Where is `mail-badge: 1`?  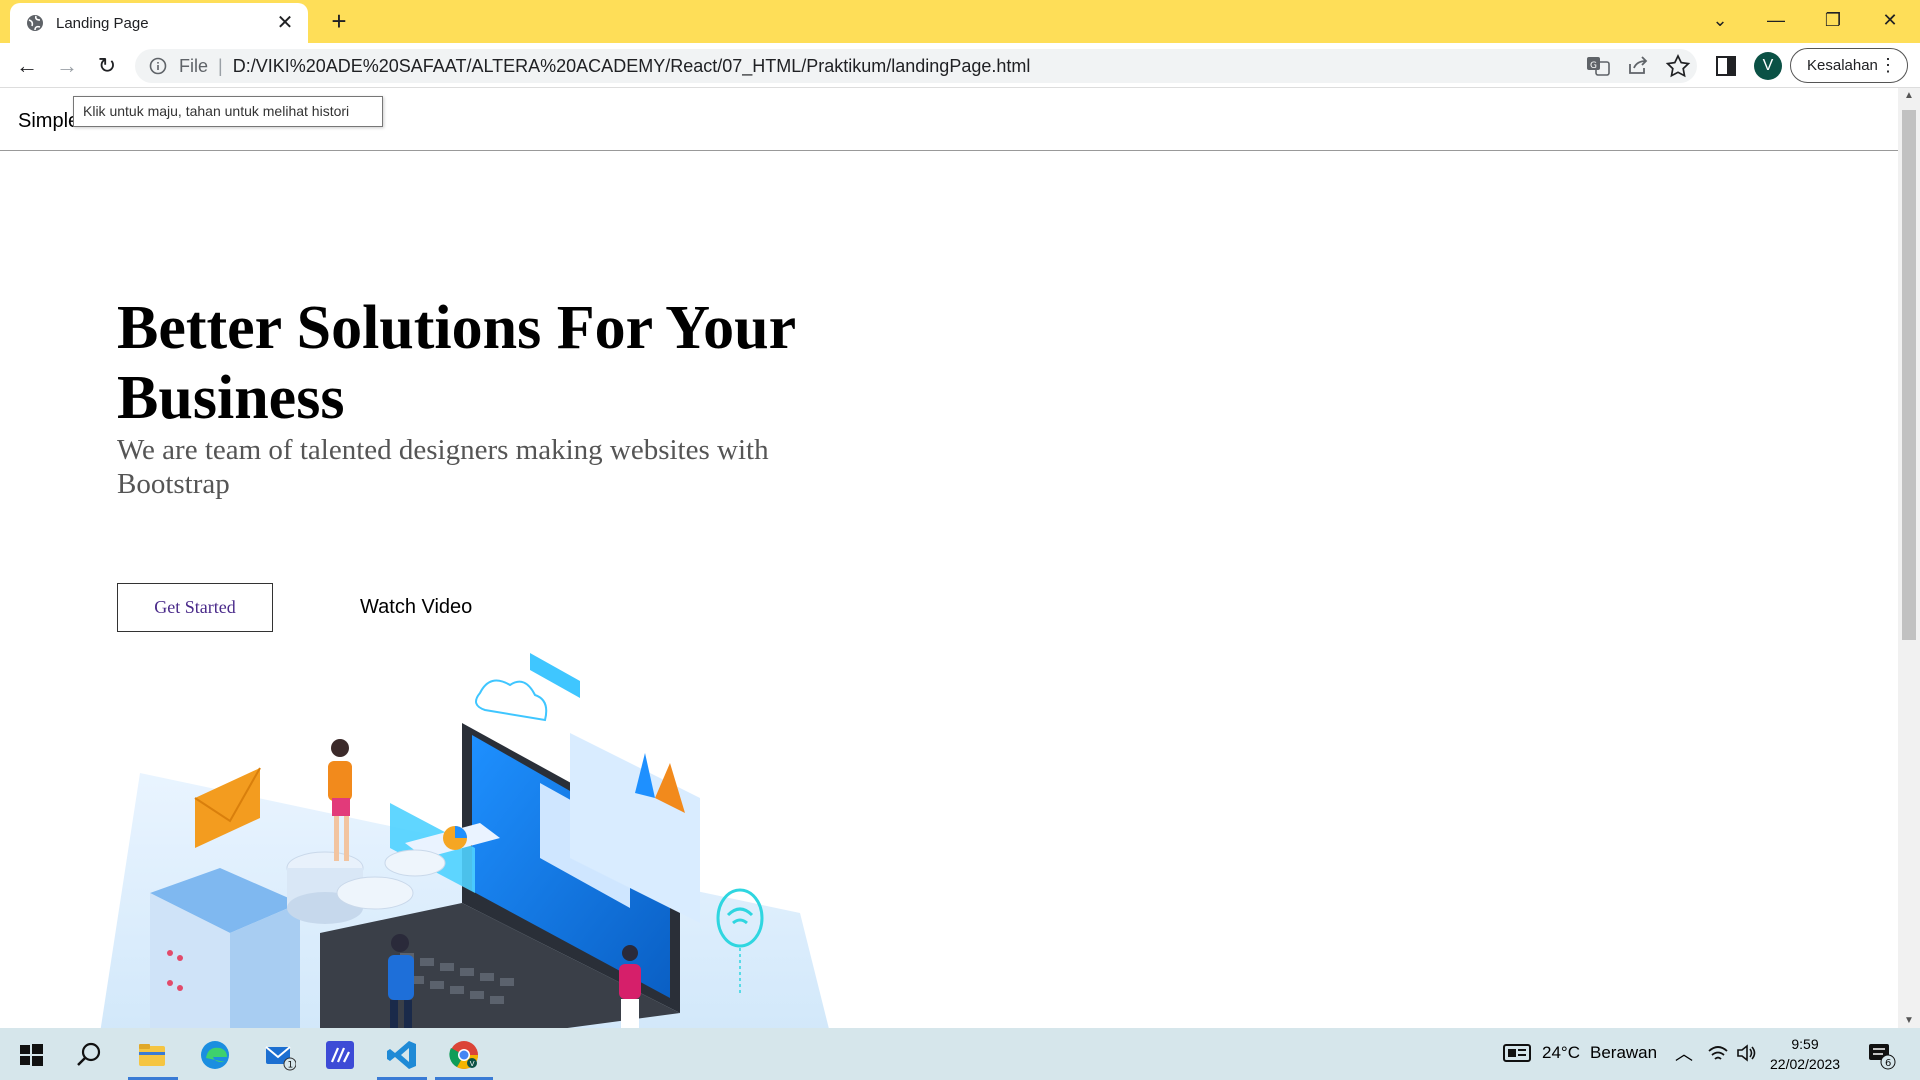
mail-badge: 1 is located at coordinates (291, 1066).